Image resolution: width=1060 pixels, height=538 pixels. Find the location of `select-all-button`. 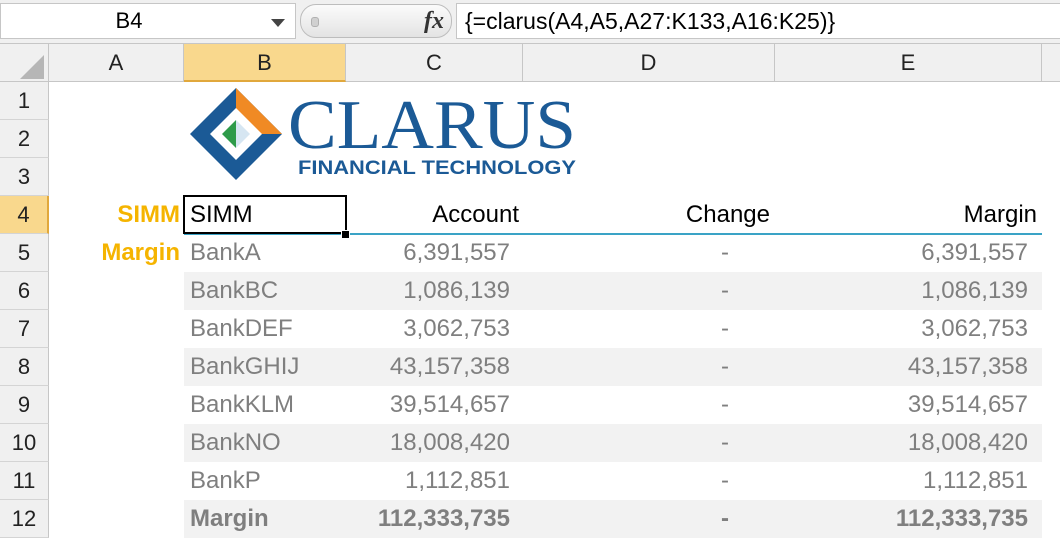

select-all-button is located at coordinates (24, 63).